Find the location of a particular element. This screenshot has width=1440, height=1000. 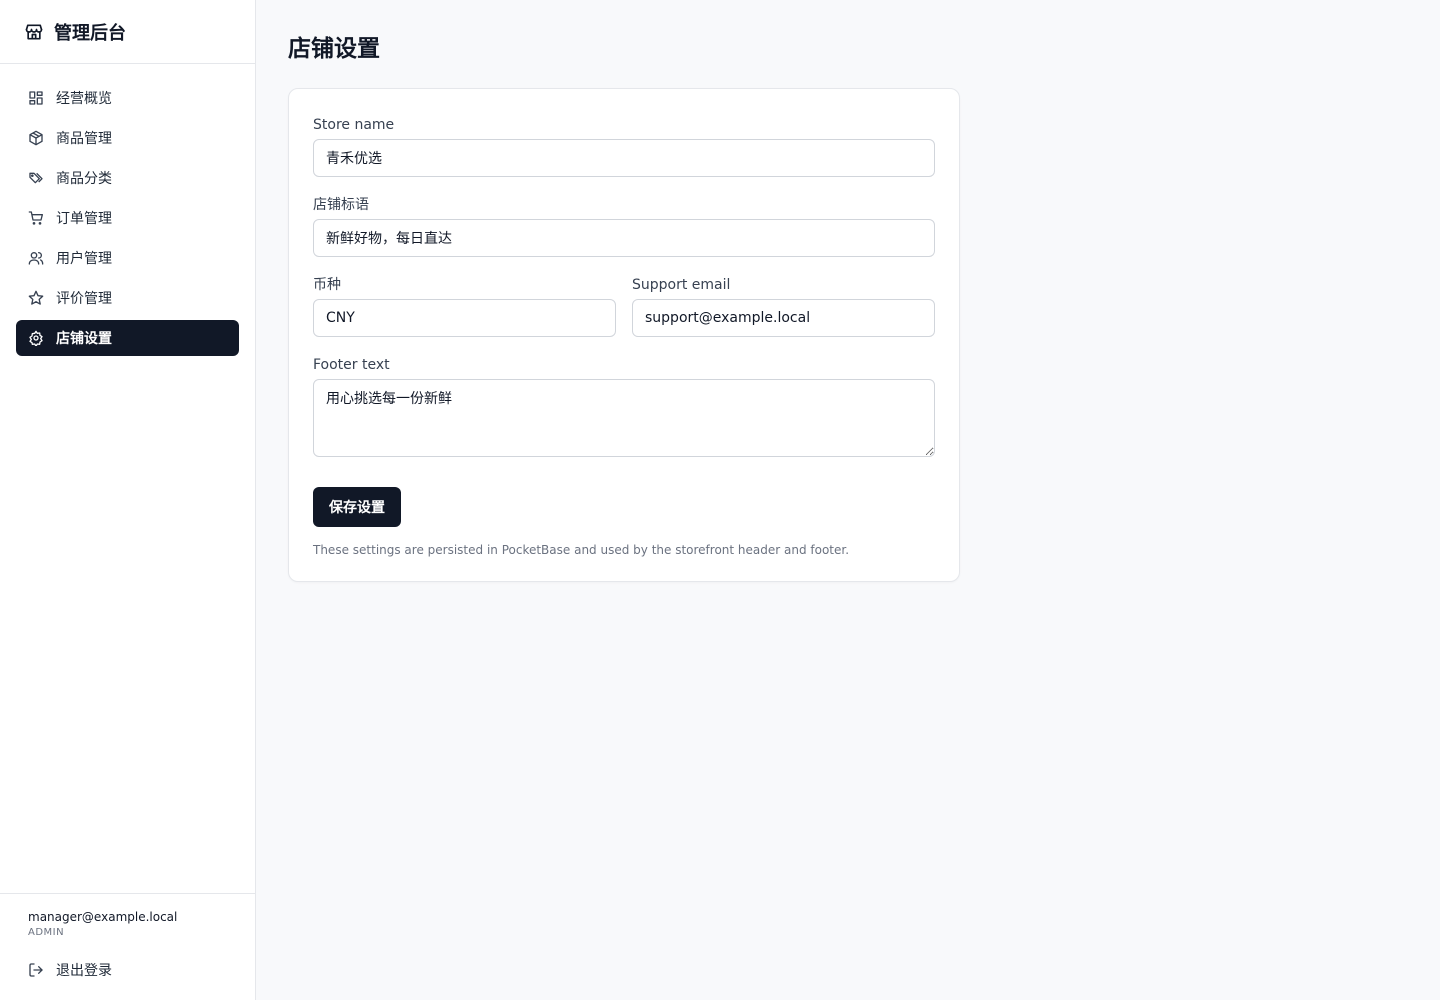

store-name-field: Store name is located at coordinates (624, 147).